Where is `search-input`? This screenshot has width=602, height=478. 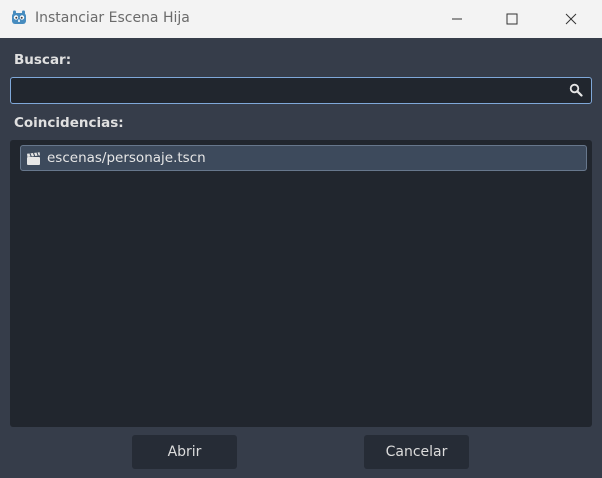 search-input is located at coordinates (301, 90).